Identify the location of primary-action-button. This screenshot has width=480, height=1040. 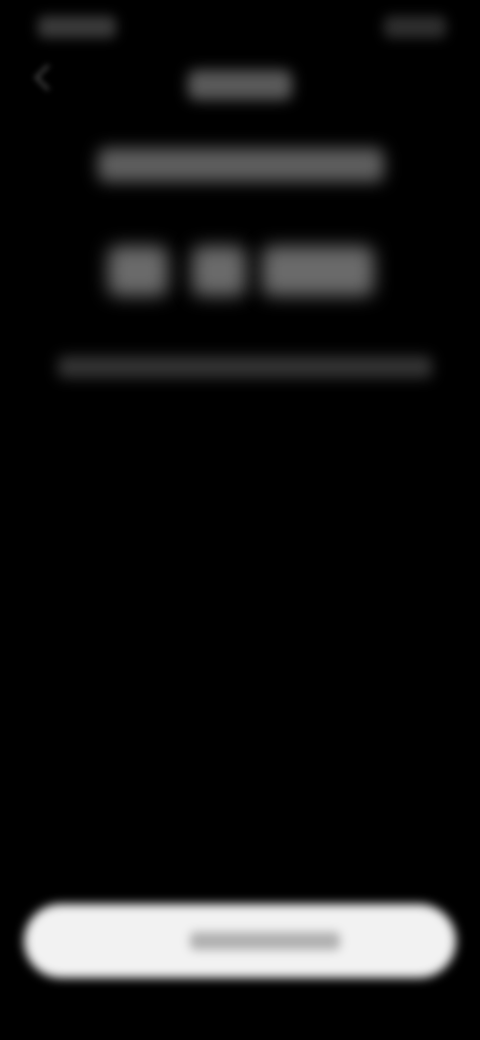
(240, 941).